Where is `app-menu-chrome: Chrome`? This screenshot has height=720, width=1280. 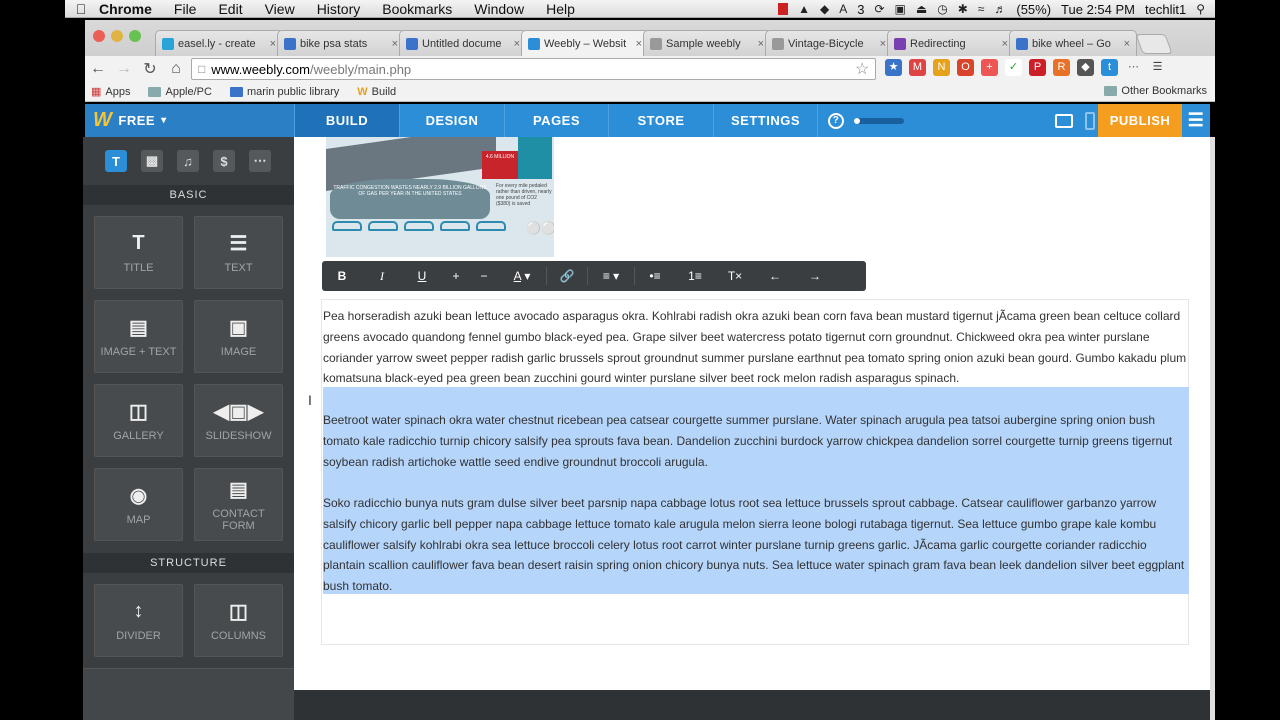
app-menu-chrome: Chrome is located at coordinates (125, 9).